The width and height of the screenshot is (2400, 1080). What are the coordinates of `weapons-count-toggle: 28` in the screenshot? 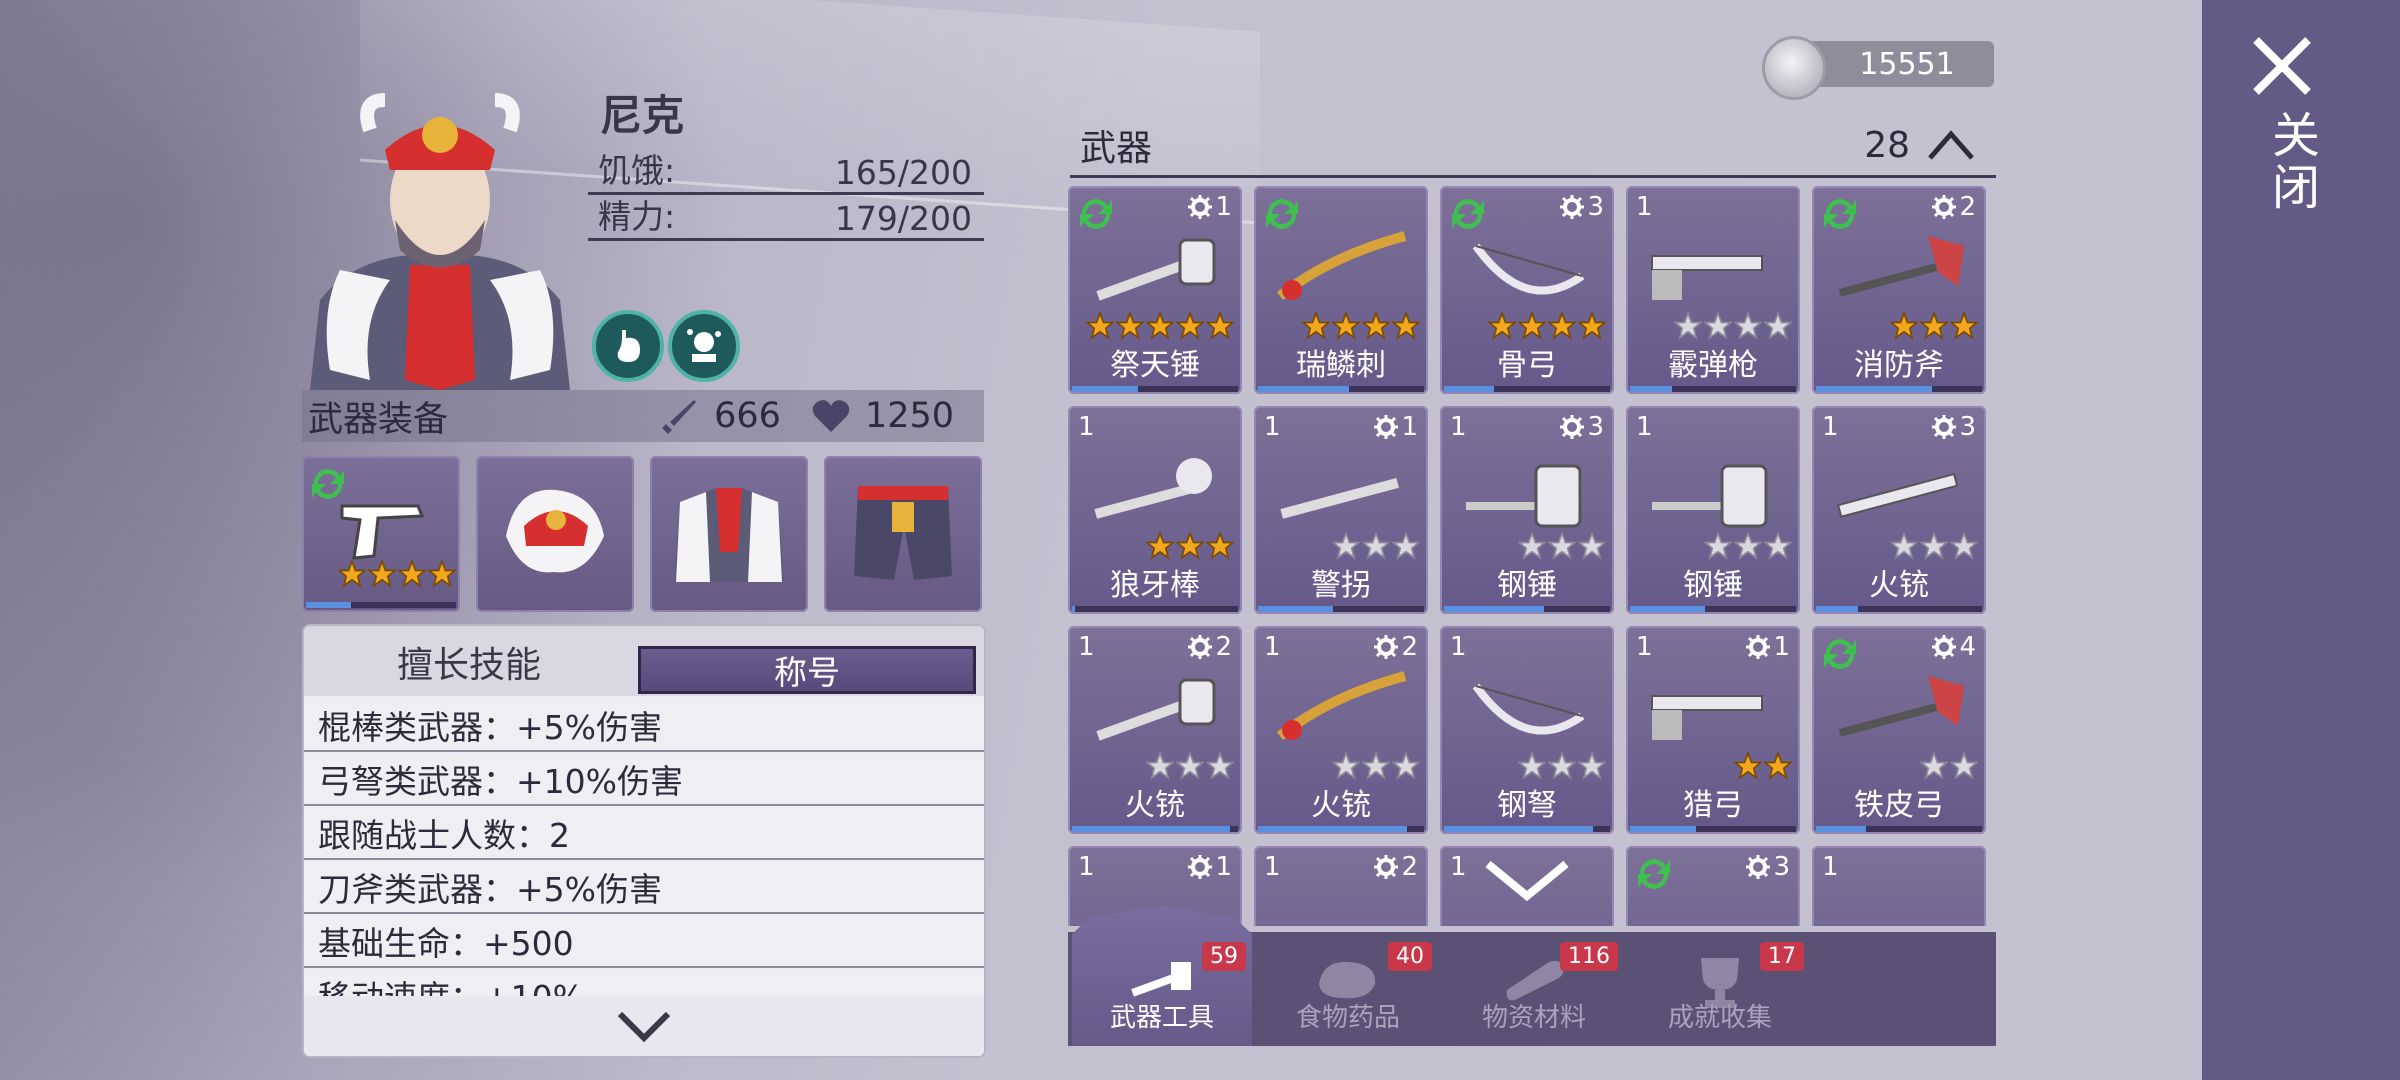 It's located at (1930, 145).